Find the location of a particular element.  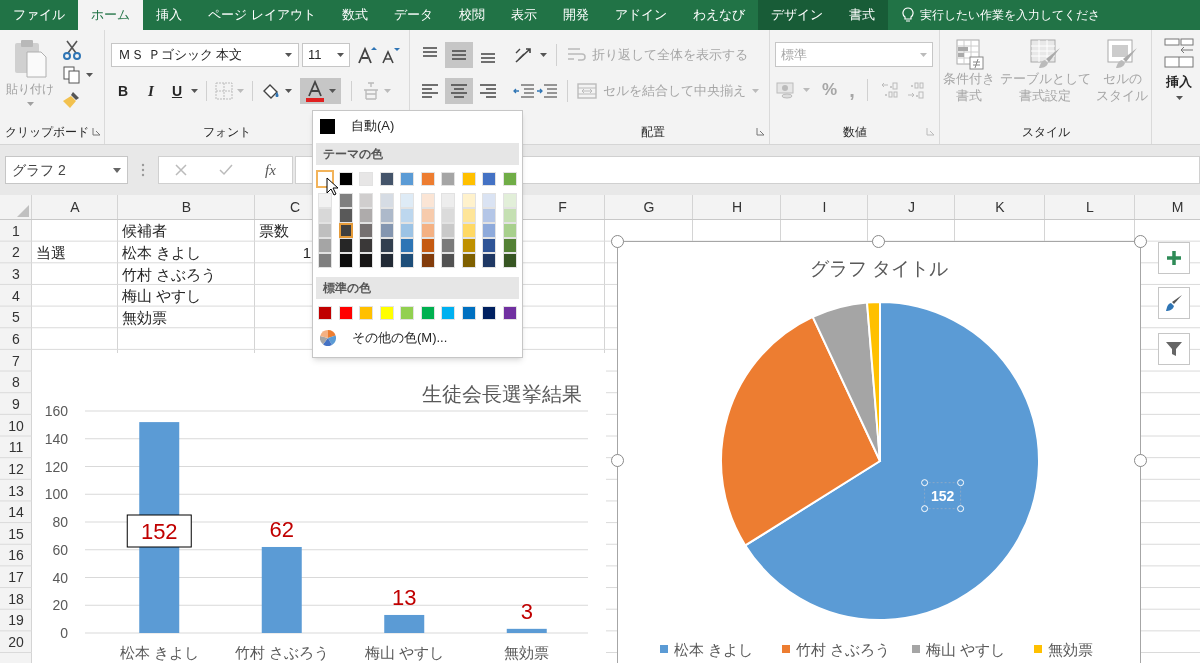

underline-button: U is located at coordinates (177, 91).